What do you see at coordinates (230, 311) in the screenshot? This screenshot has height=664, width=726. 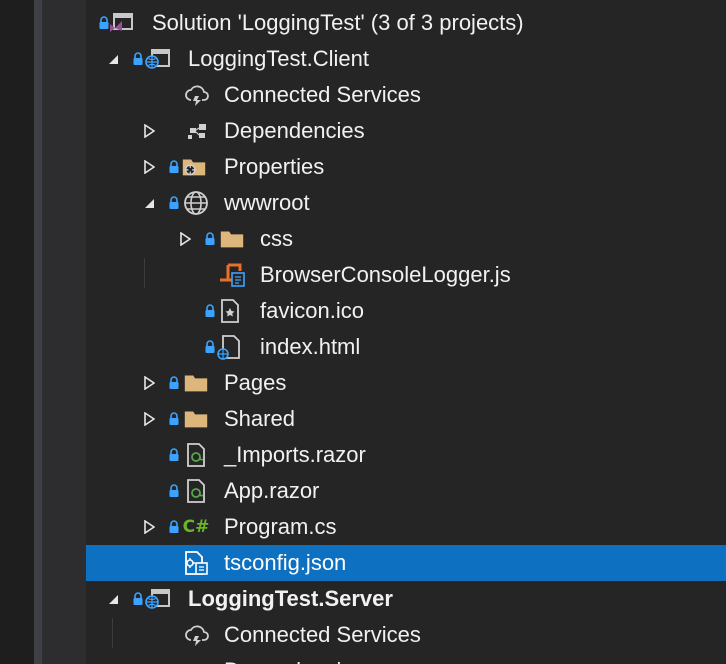 I see `icon-file-icon` at bounding box center [230, 311].